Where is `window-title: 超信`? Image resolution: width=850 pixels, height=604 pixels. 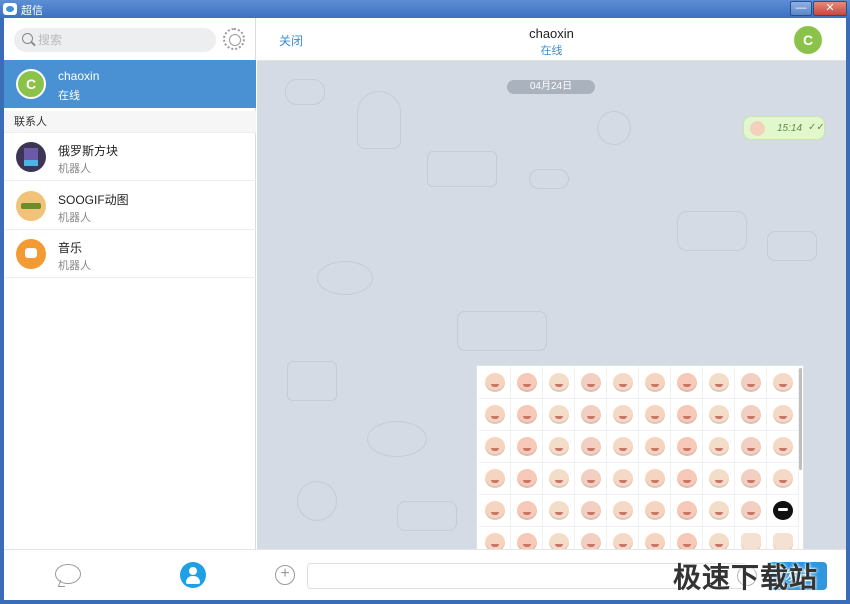 window-title: 超信 is located at coordinates (32, 11).